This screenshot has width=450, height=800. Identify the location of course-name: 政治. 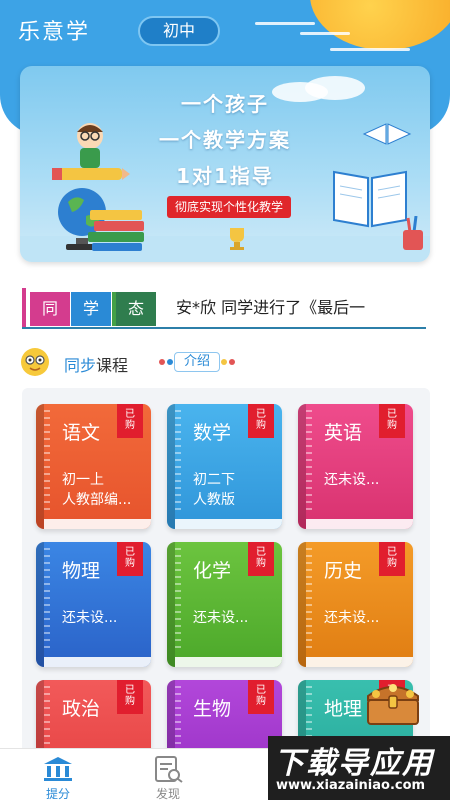
(81, 709).